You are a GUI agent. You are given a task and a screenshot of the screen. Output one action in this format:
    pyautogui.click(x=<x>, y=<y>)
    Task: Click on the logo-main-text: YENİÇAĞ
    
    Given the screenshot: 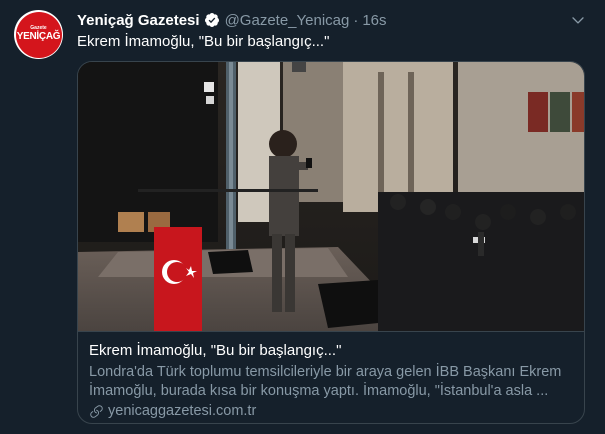 What is the action you would take?
    pyautogui.click(x=38, y=36)
    